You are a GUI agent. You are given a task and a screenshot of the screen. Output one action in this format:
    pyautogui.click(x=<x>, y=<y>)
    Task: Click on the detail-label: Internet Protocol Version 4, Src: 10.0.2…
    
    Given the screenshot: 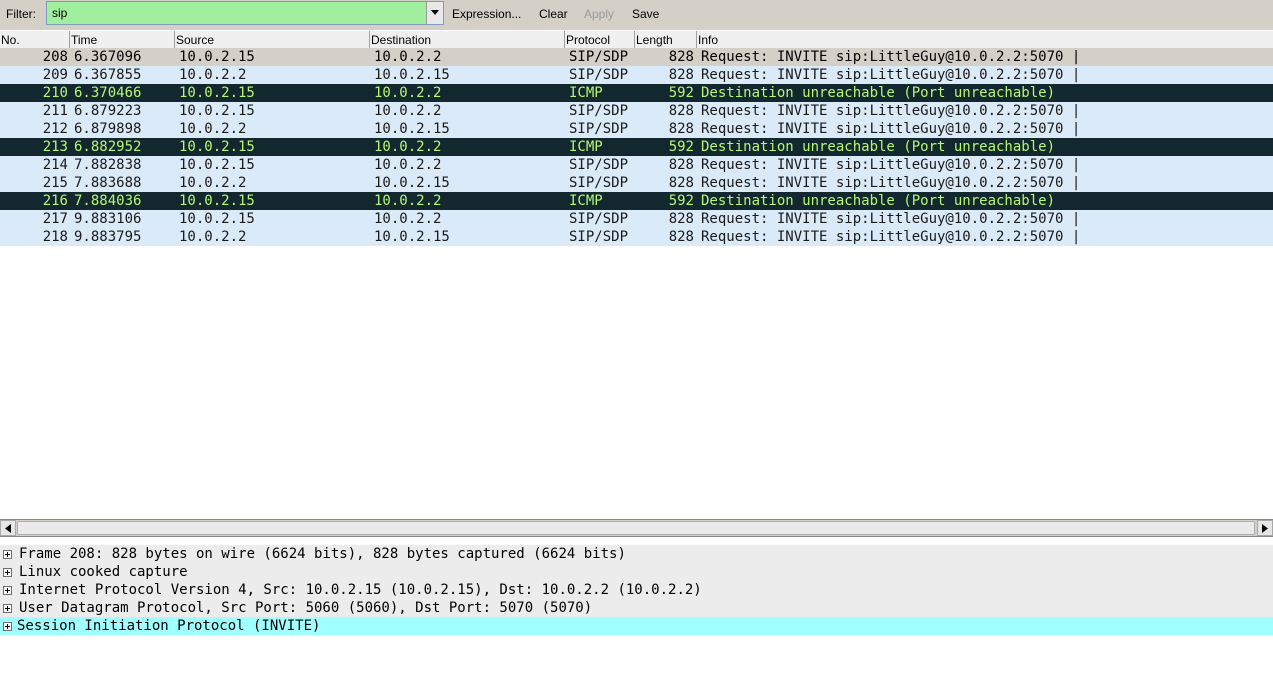 What is the action you would take?
    pyautogui.click(x=360, y=590)
    